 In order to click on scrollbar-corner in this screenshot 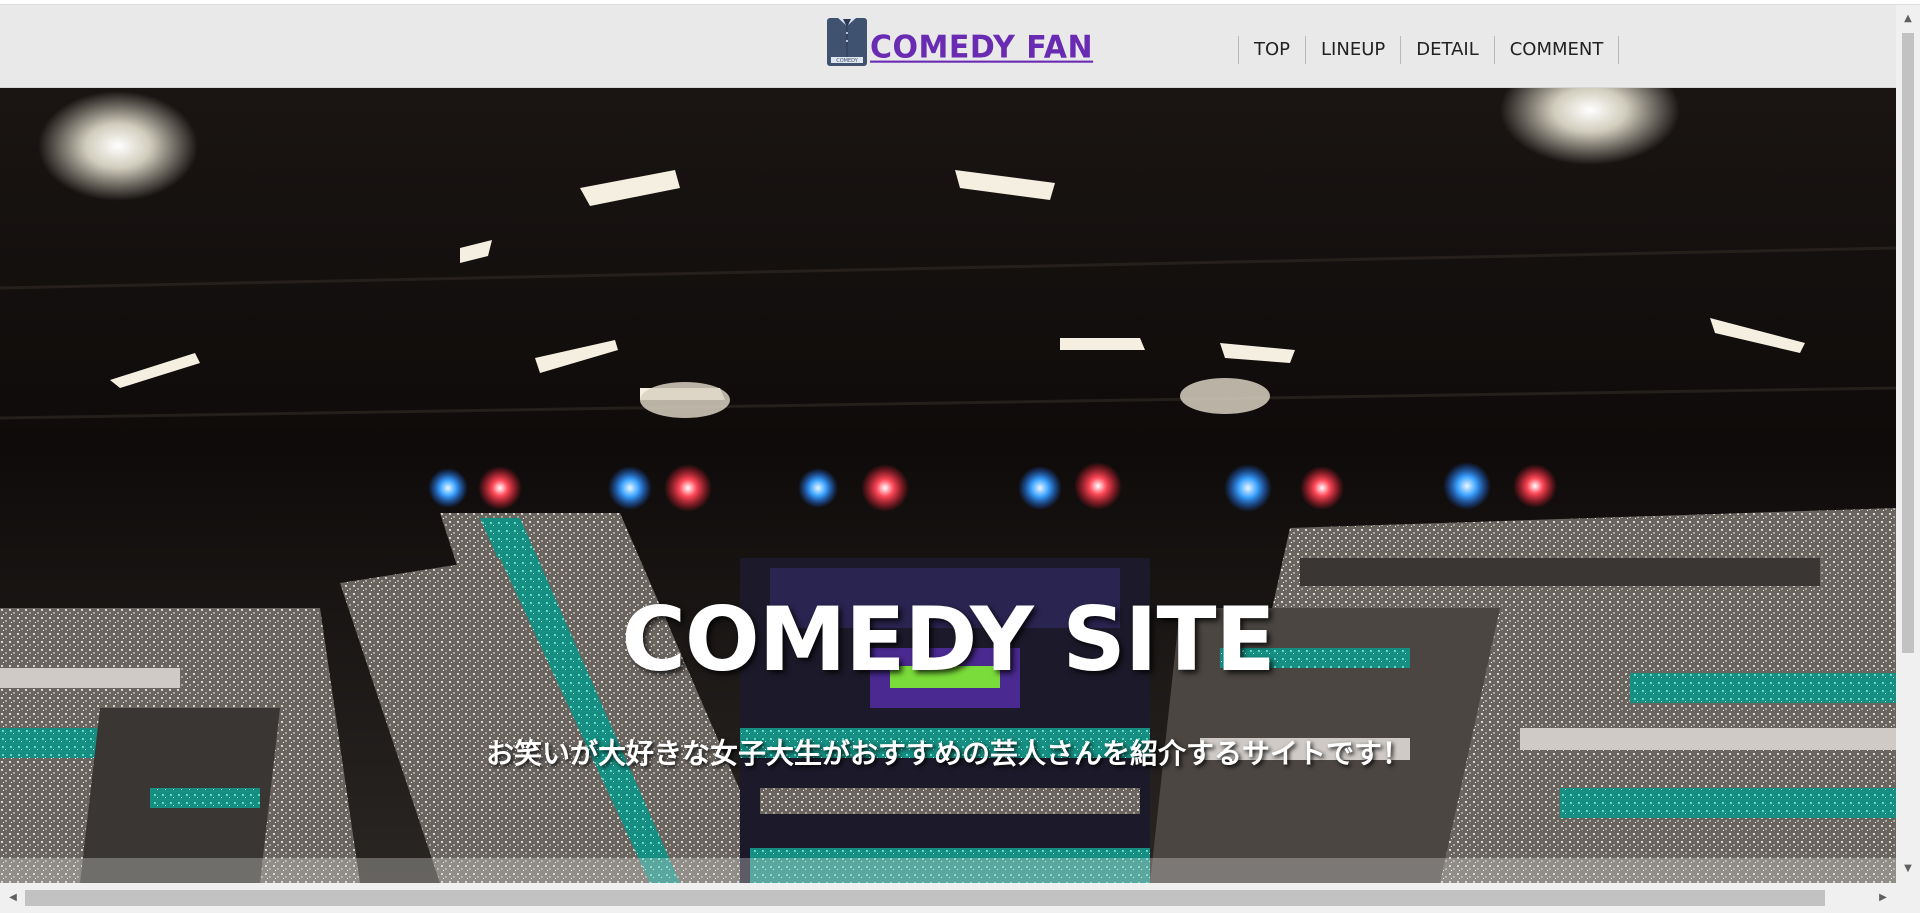, I will do `click(1908, 898)`.